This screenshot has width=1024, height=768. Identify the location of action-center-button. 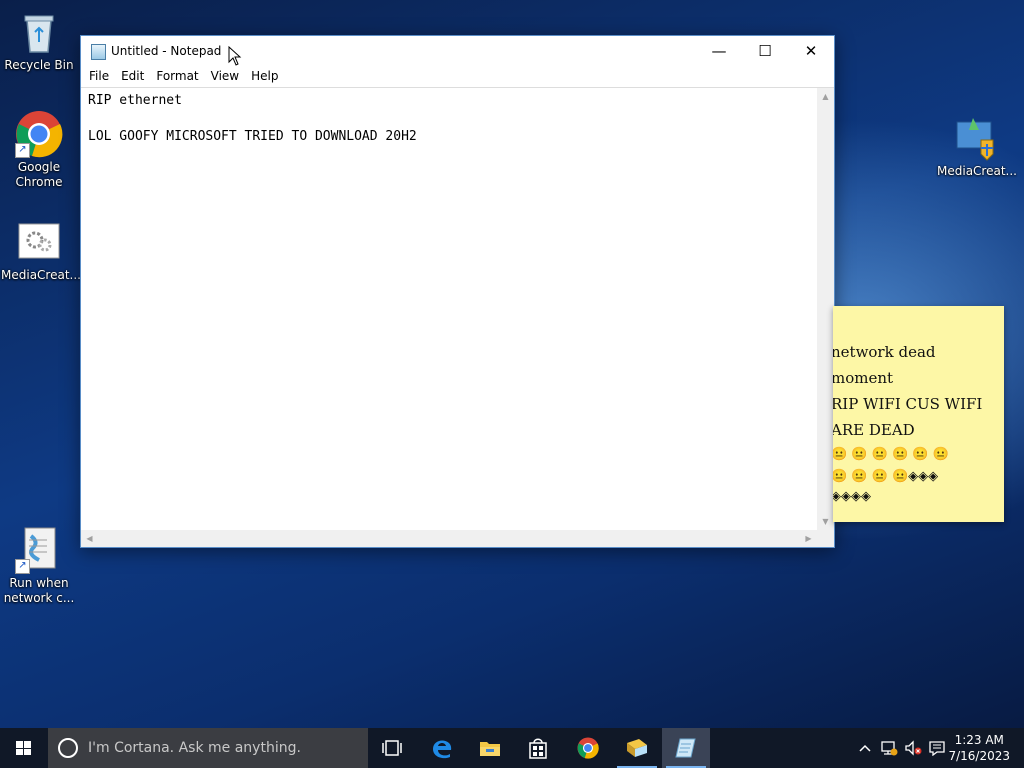
(937, 748).